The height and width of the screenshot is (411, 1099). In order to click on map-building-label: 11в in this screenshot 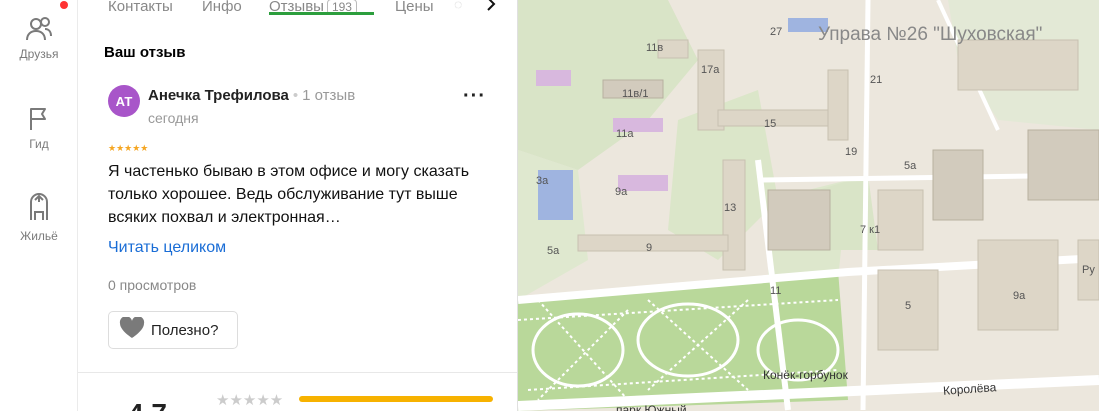, I will do `click(655, 48)`.